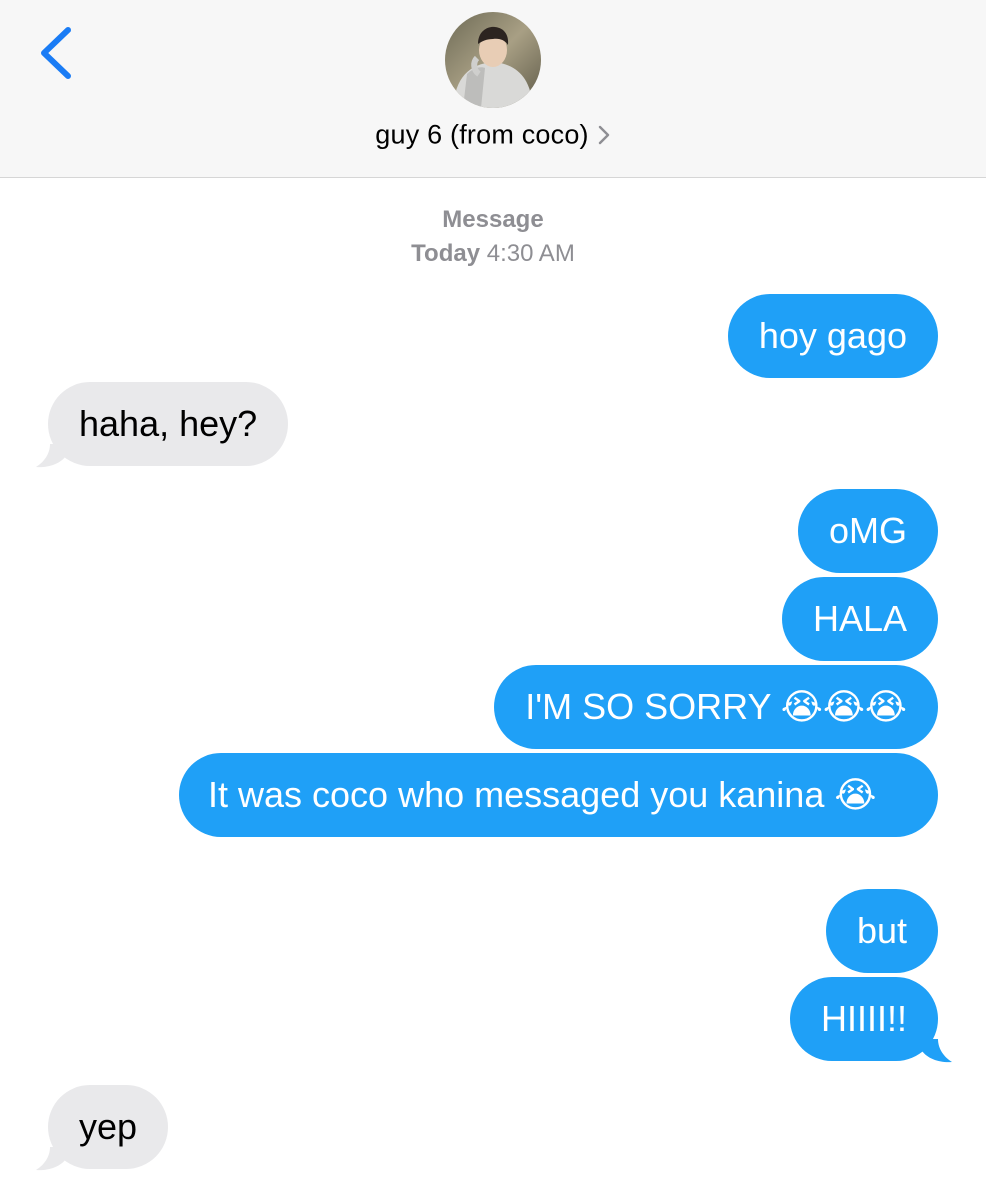 The height and width of the screenshot is (1200, 986). I want to click on message-bubble-outgoing: HALA, so click(859, 619).